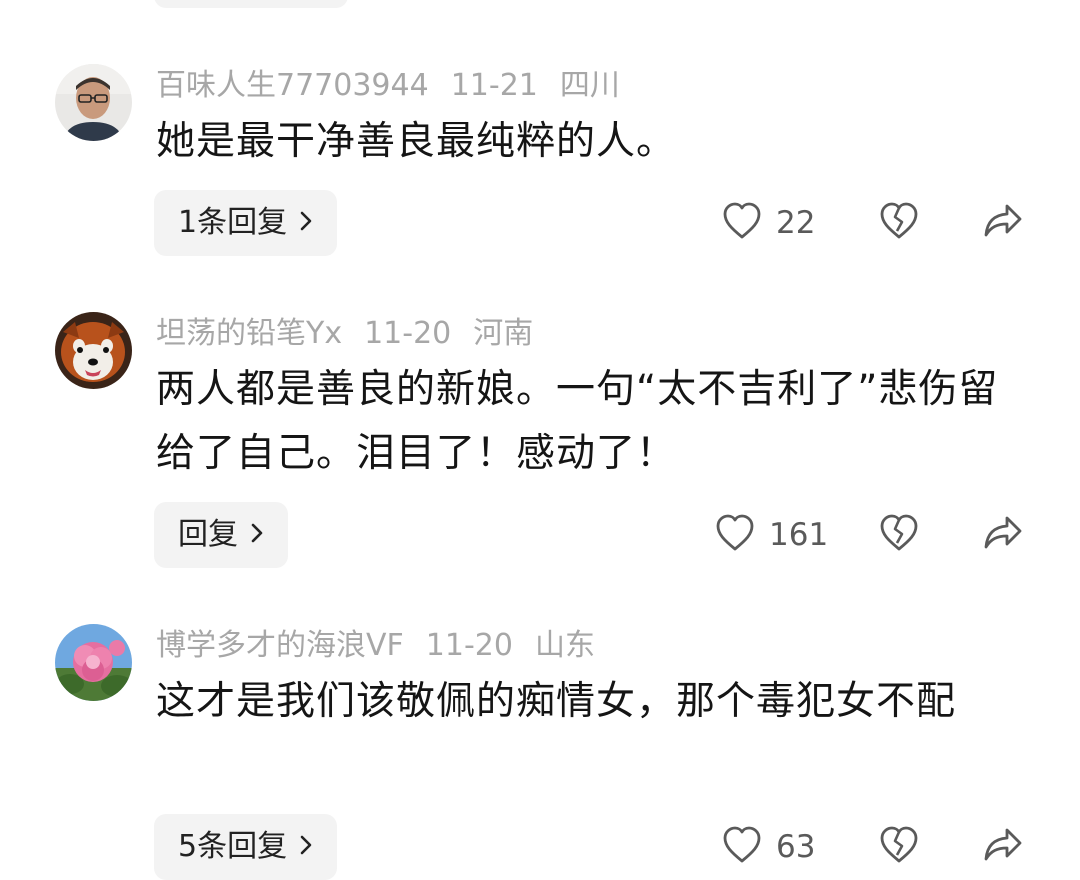 The height and width of the screenshot is (880, 1080). I want to click on comment-meta: 博学多才的海浪VF 11-20 山东, so click(386, 646).